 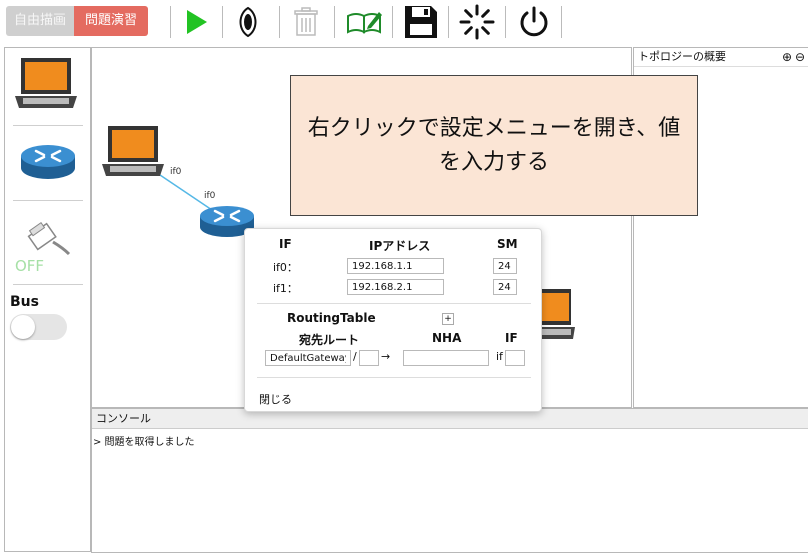 What do you see at coordinates (682, 56) in the screenshot?
I see `topology-title: トポロジーの概要` at bounding box center [682, 56].